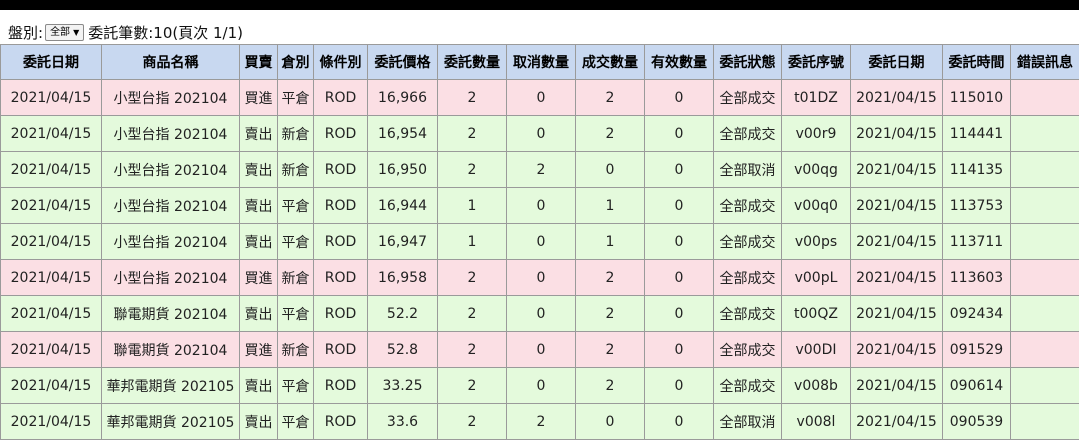 The height and width of the screenshot is (443, 1079). What do you see at coordinates (258, 277) in the screenshot?
I see `cell-side: 買進` at bounding box center [258, 277].